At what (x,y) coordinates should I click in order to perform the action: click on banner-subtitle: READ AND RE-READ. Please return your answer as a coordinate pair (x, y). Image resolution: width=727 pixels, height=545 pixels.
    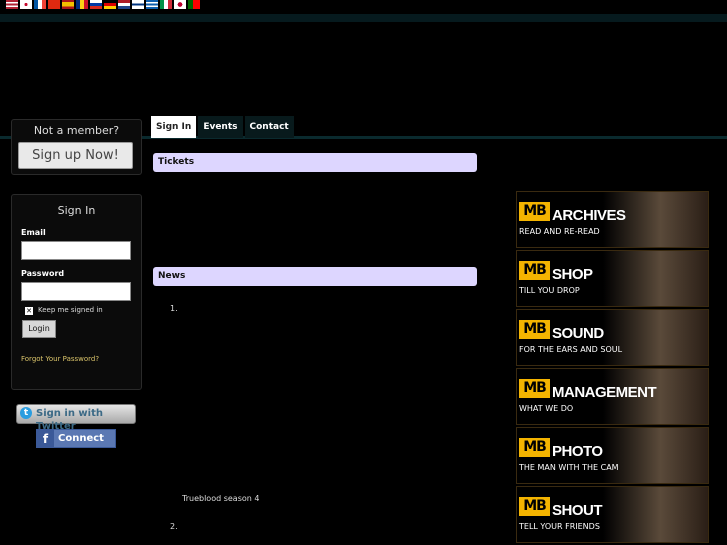
    Looking at the image, I should click on (559, 231).